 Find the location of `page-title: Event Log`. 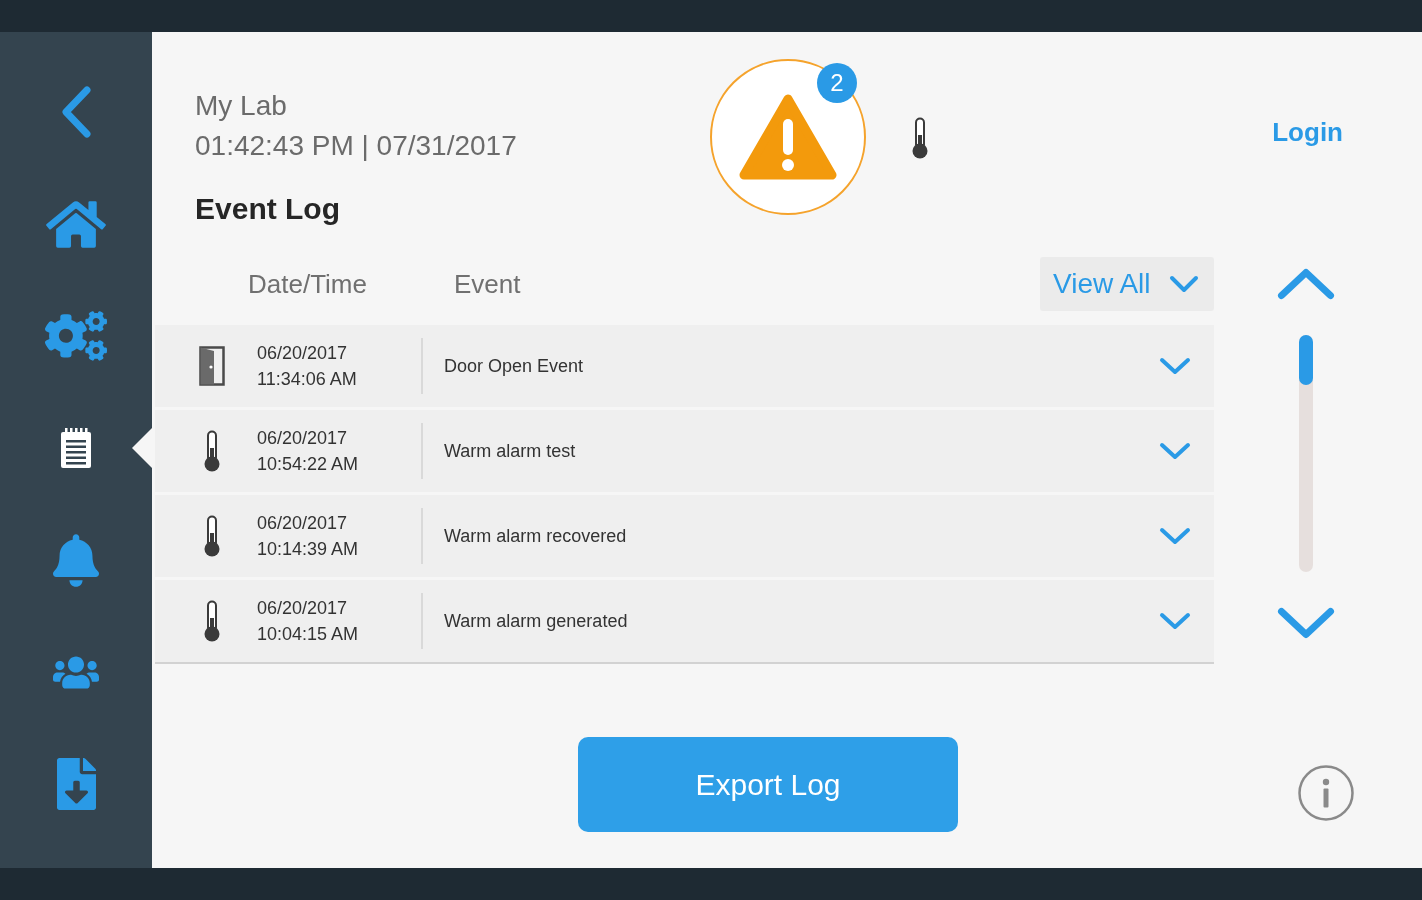

page-title: Event Log is located at coordinates (267, 209).